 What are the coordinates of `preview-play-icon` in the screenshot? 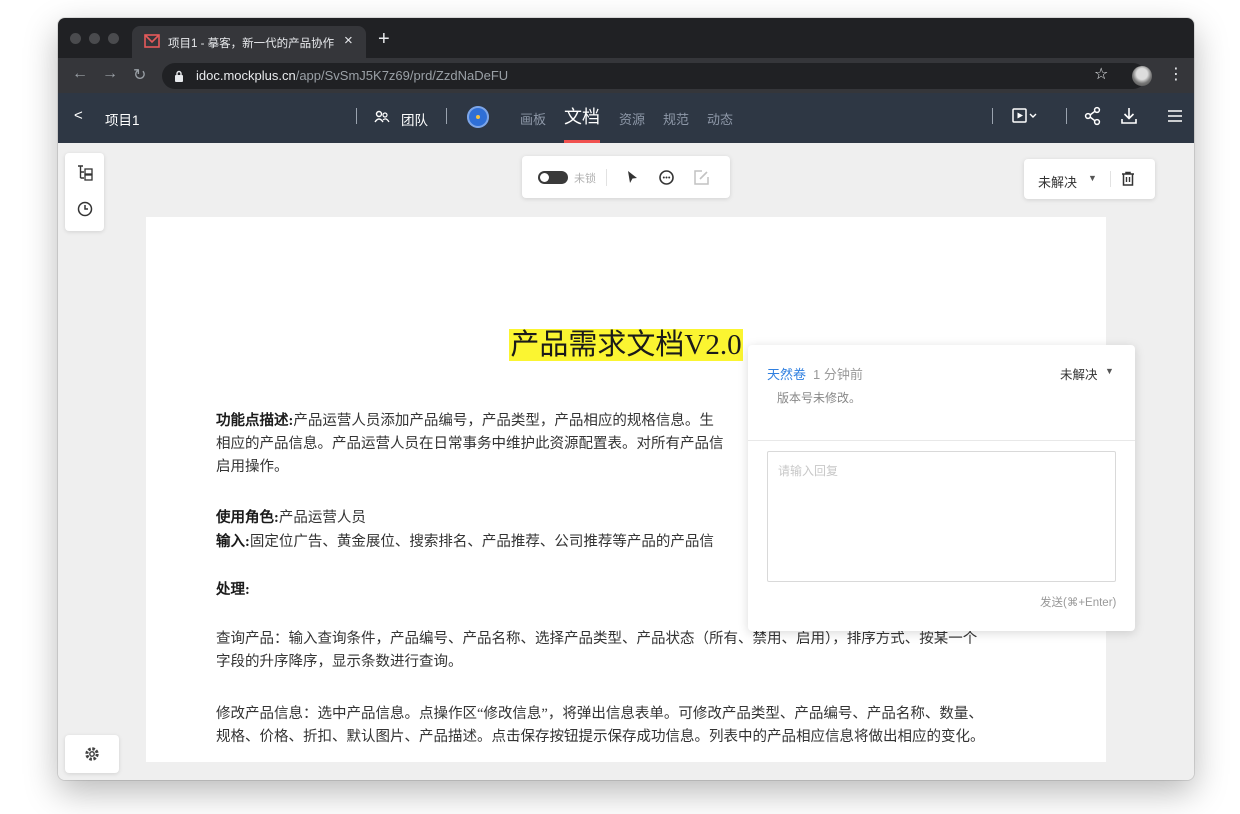 It's located at (1025, 117).